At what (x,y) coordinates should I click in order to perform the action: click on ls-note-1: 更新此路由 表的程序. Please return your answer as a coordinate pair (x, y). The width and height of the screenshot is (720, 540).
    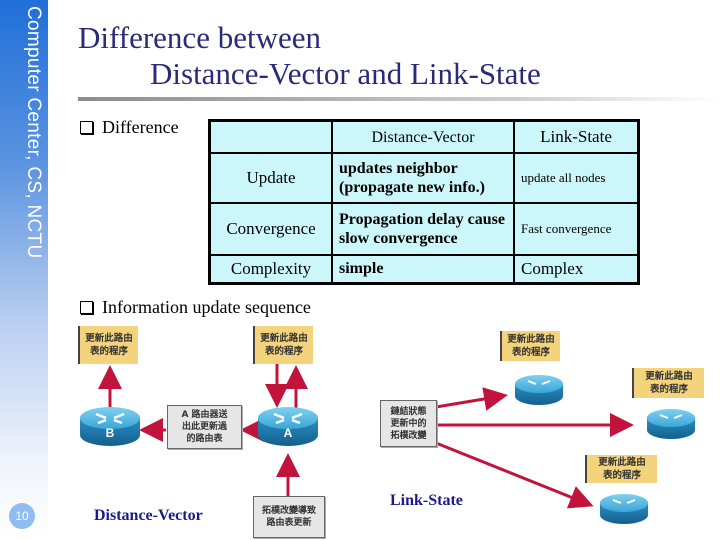
    Looking at the image, I should click on (530, 346).